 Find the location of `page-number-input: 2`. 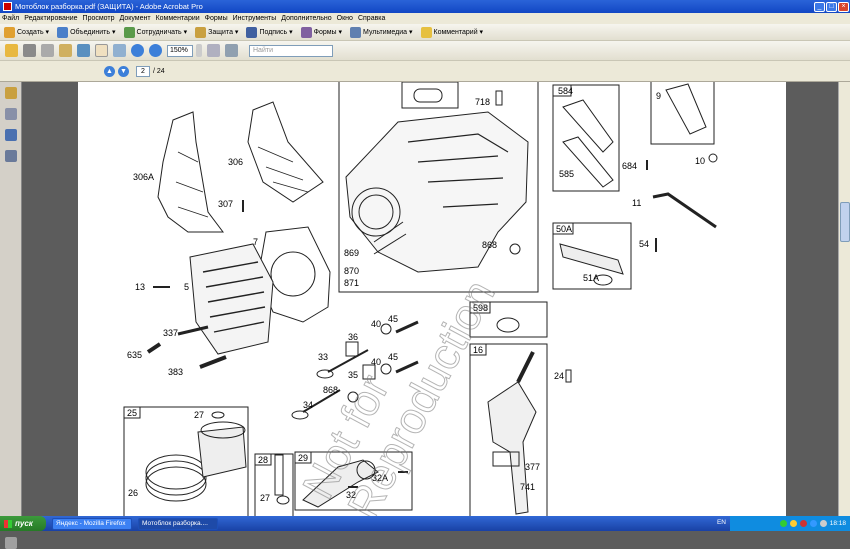

page-number-input: 2 is located at coordinates (143, 71).